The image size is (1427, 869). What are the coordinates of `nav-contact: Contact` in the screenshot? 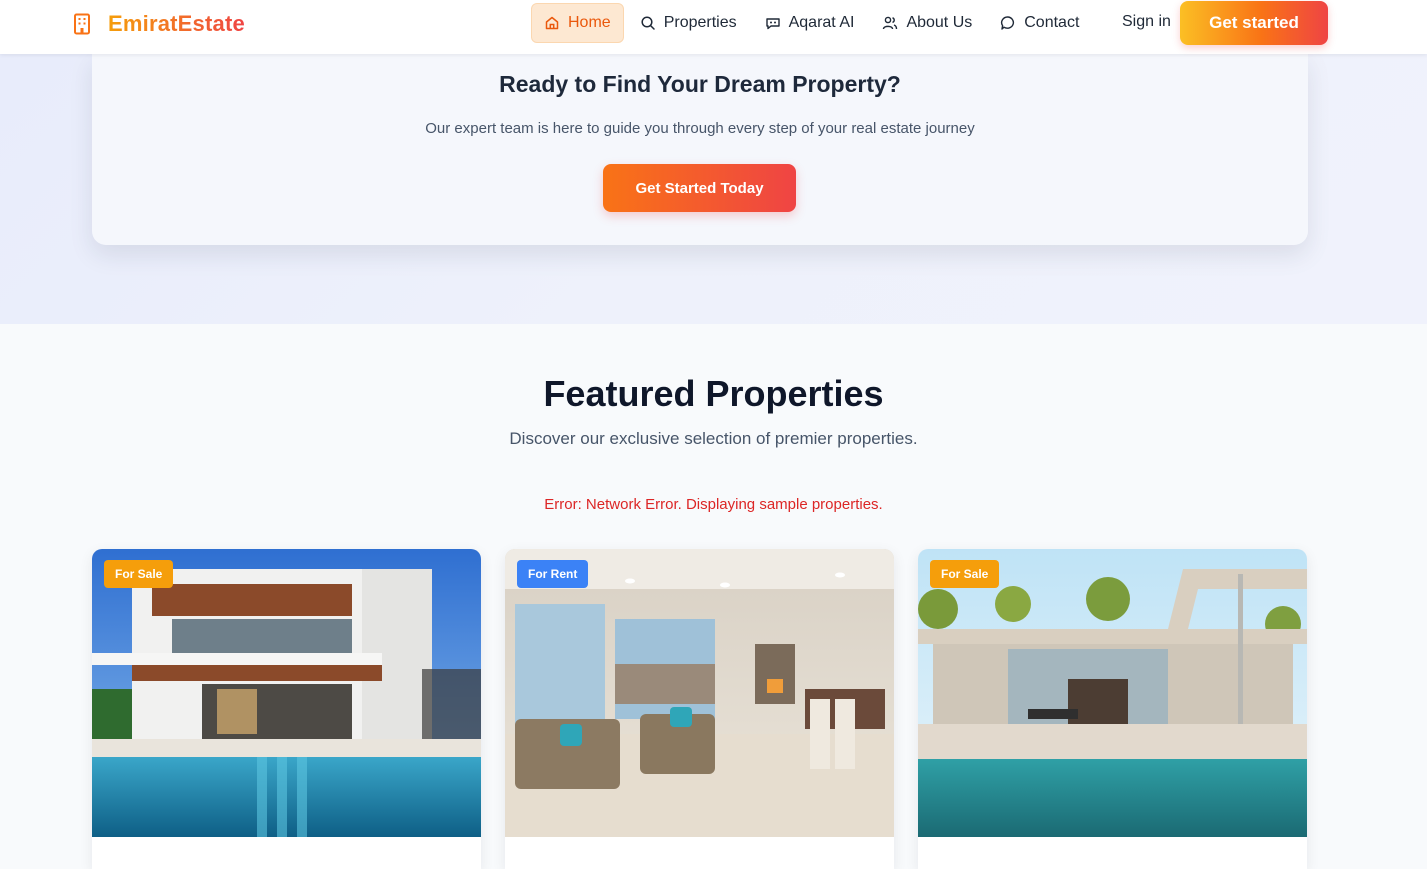 It's located at (1039, 23).